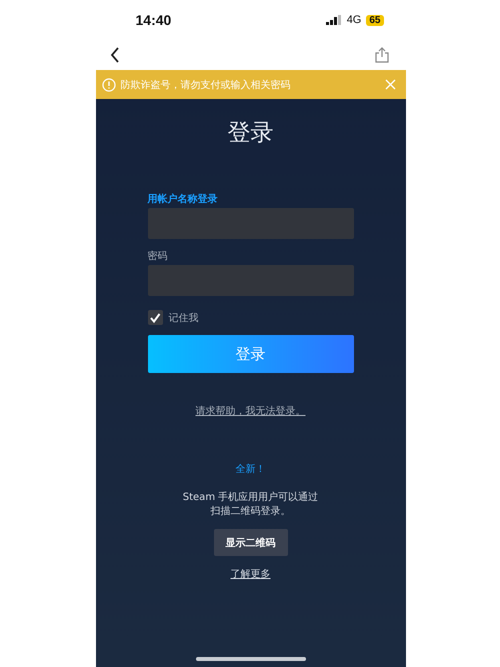 Image resolution: width=500 pixels, height=667 pixels. Describe the element at coordinates (251, 542) in the screenshot. I see `show-qr-button: 显示二维码` at that location.